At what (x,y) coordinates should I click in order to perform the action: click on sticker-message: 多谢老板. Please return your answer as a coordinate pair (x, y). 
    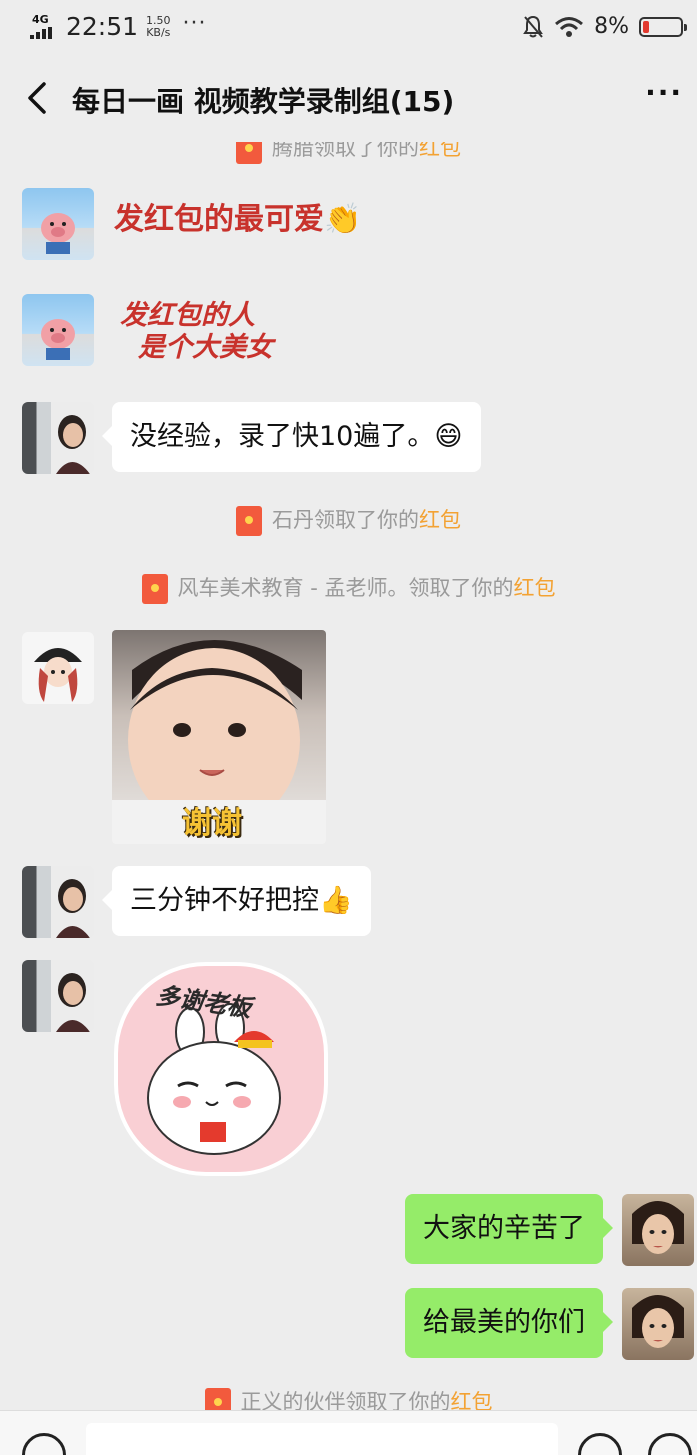
    Looking at the image, I should click on (221, 1069).